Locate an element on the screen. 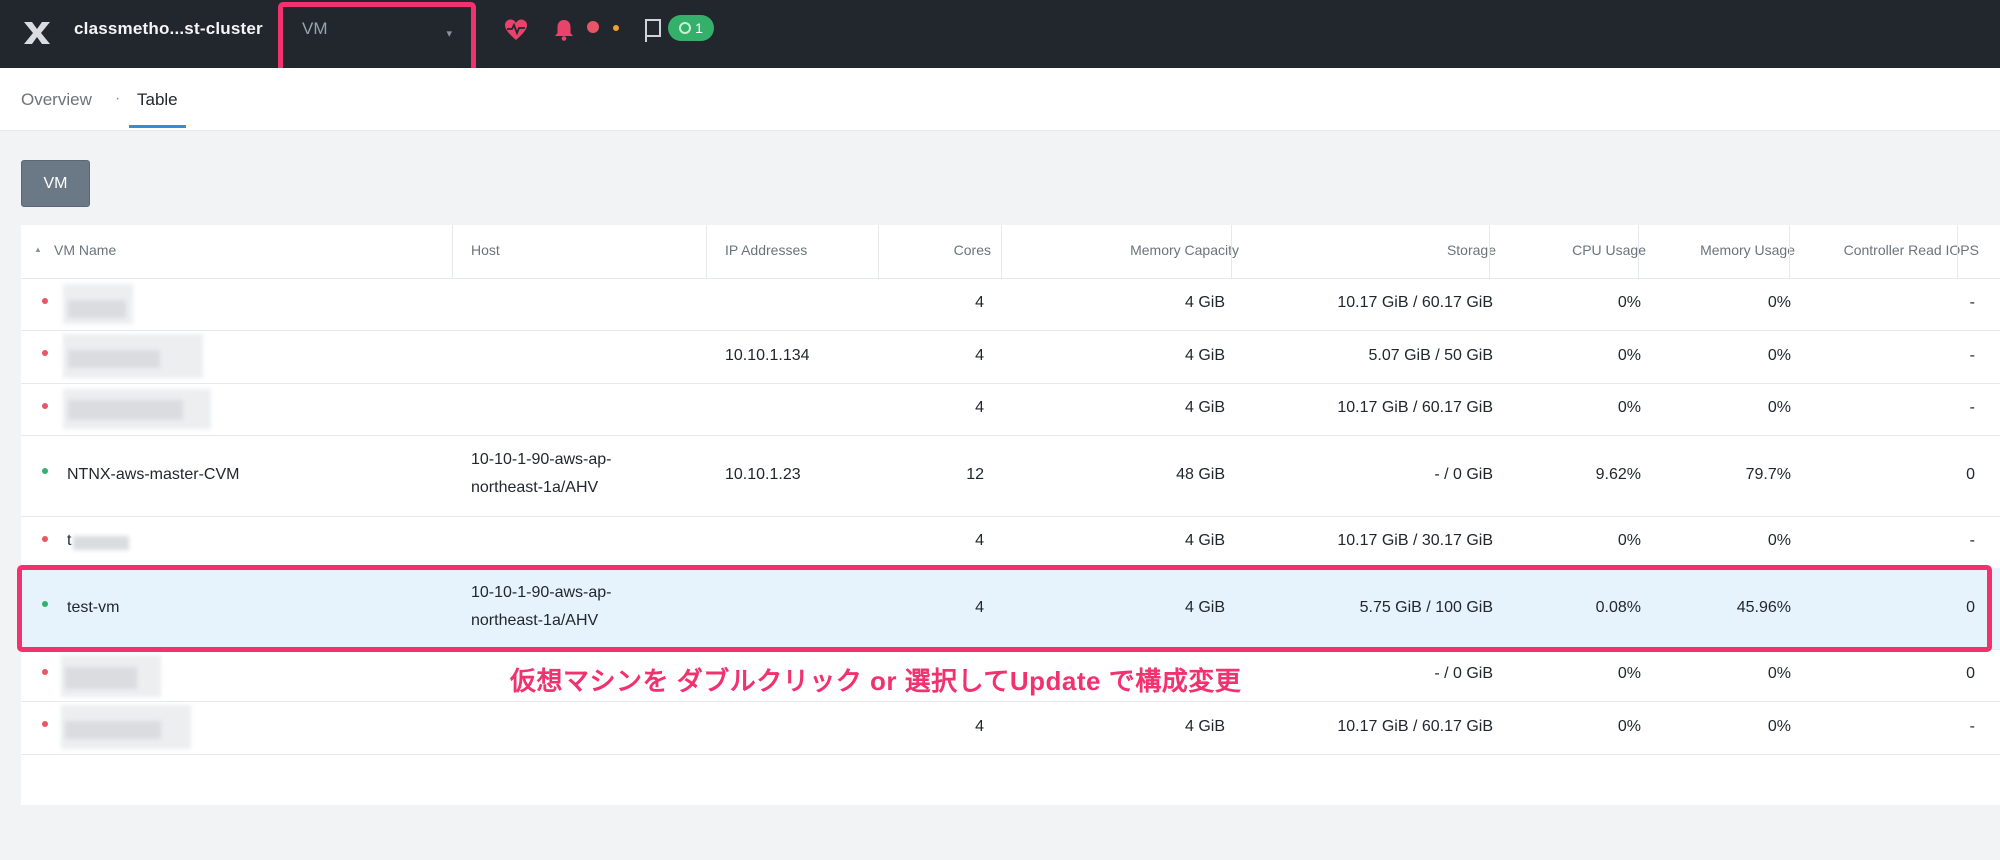 The height and width of the screenshot is (860, 2000). tab-overview: Overview is located at coordinates (56, 100).